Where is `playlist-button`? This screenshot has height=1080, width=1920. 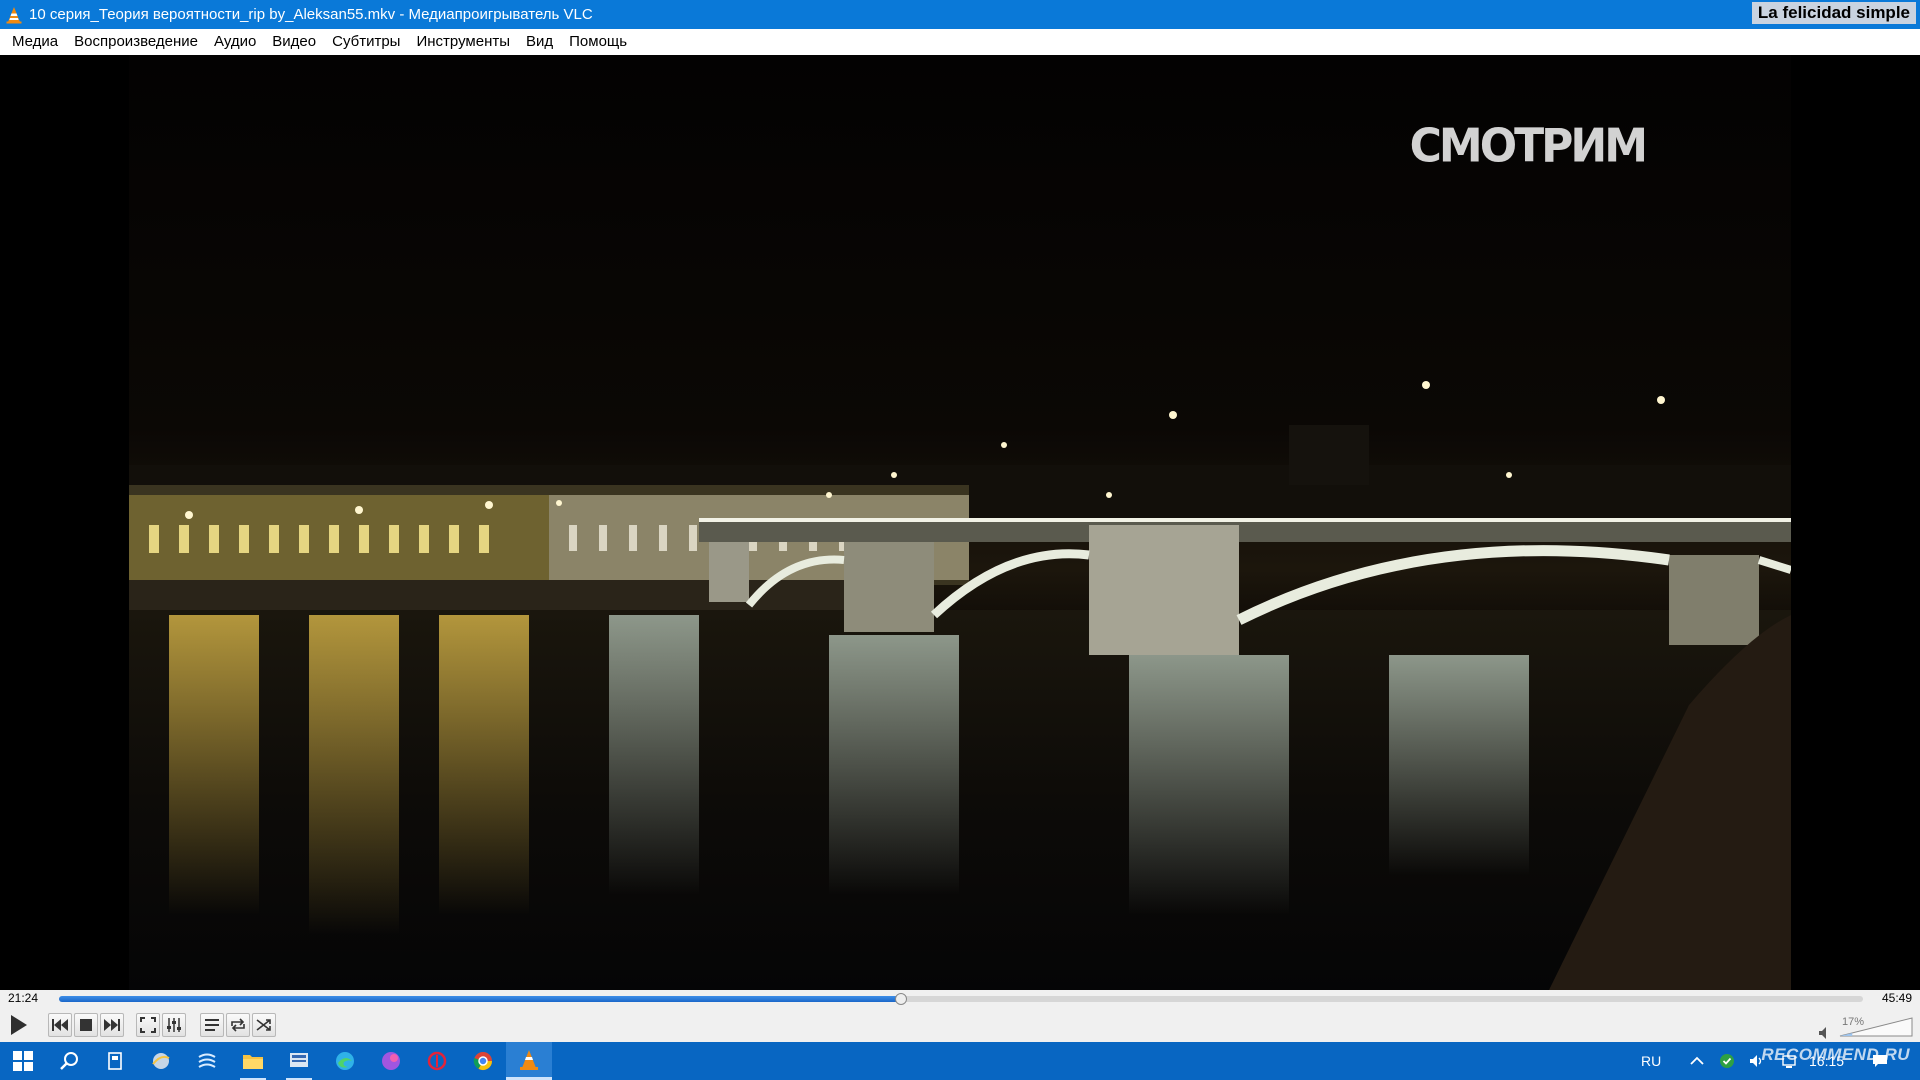
playlist-button is located at coordinates (212, 1025).